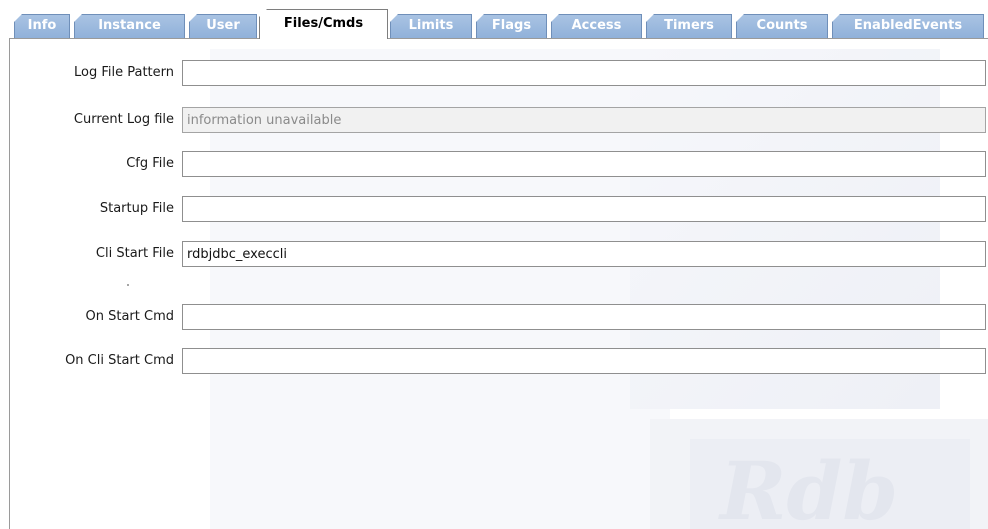 This screenshot has width=988, height=529. Describe the element at coordinates (431, 26) in the screenshot. I see `tab-limits: Limits` at that location.